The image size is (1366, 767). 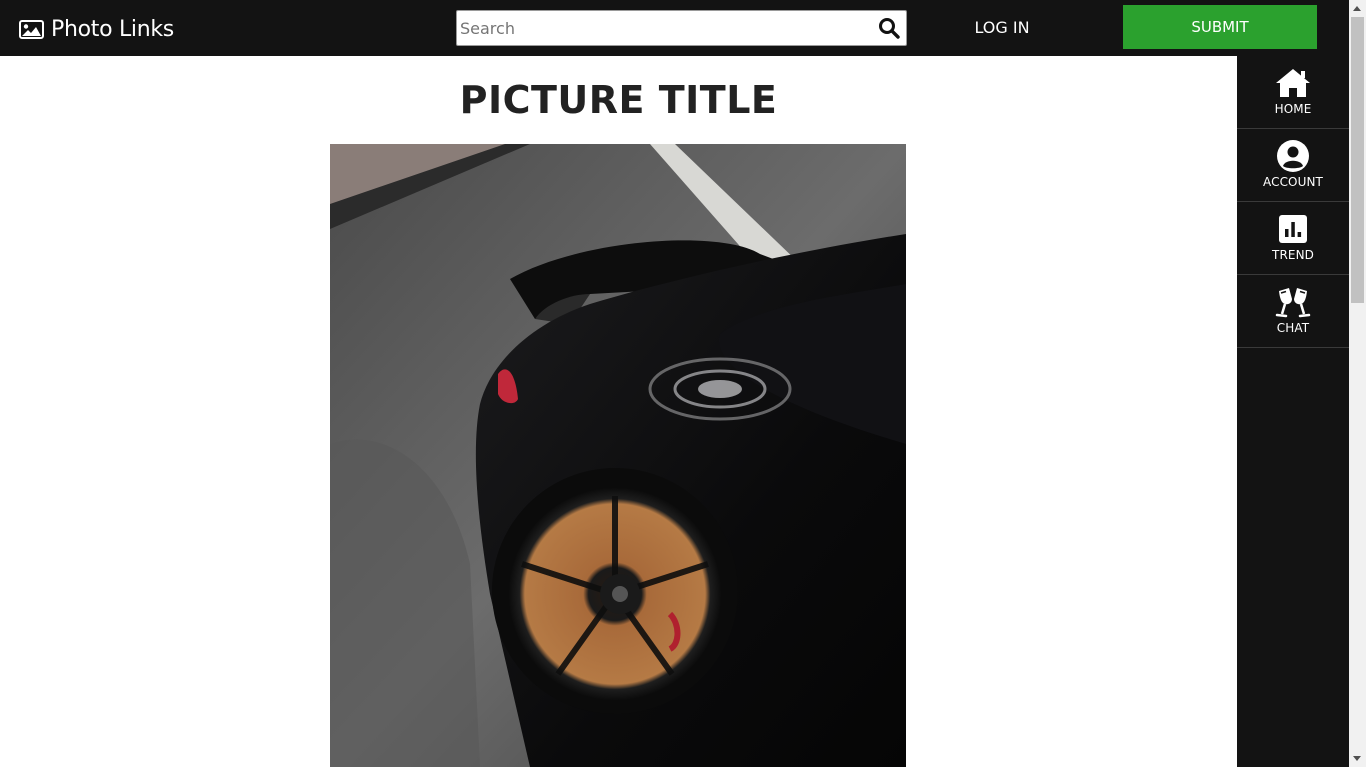 I want to click on sidebar-item-trend: TREND, so click(x=1293, y=238).